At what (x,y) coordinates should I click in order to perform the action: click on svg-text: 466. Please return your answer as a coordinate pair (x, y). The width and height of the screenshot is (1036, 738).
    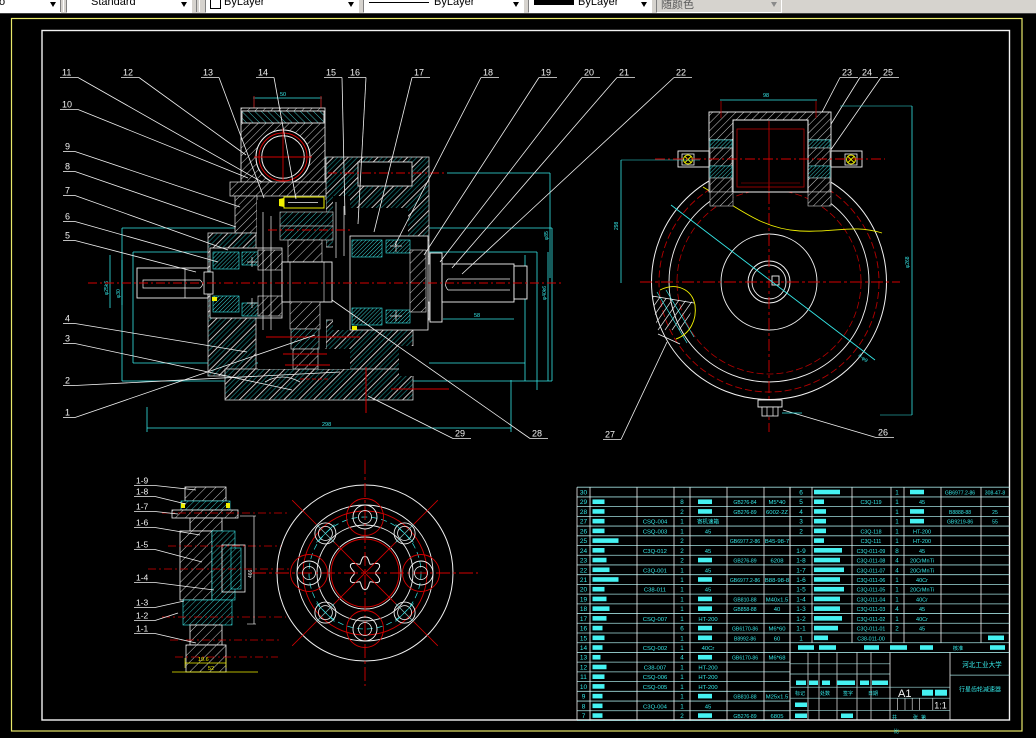
    Looking at the image, I should click on (251, 573).